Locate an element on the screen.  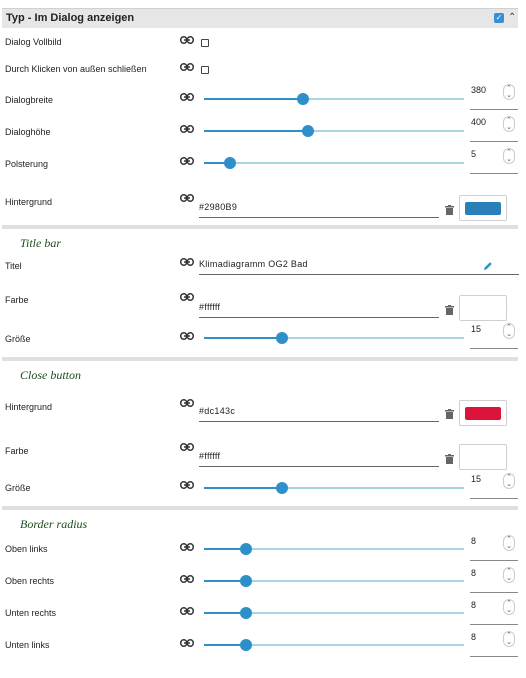
radius-top-left-input: 8 ⌃ ⌄ is located at coordinates (494, 548).